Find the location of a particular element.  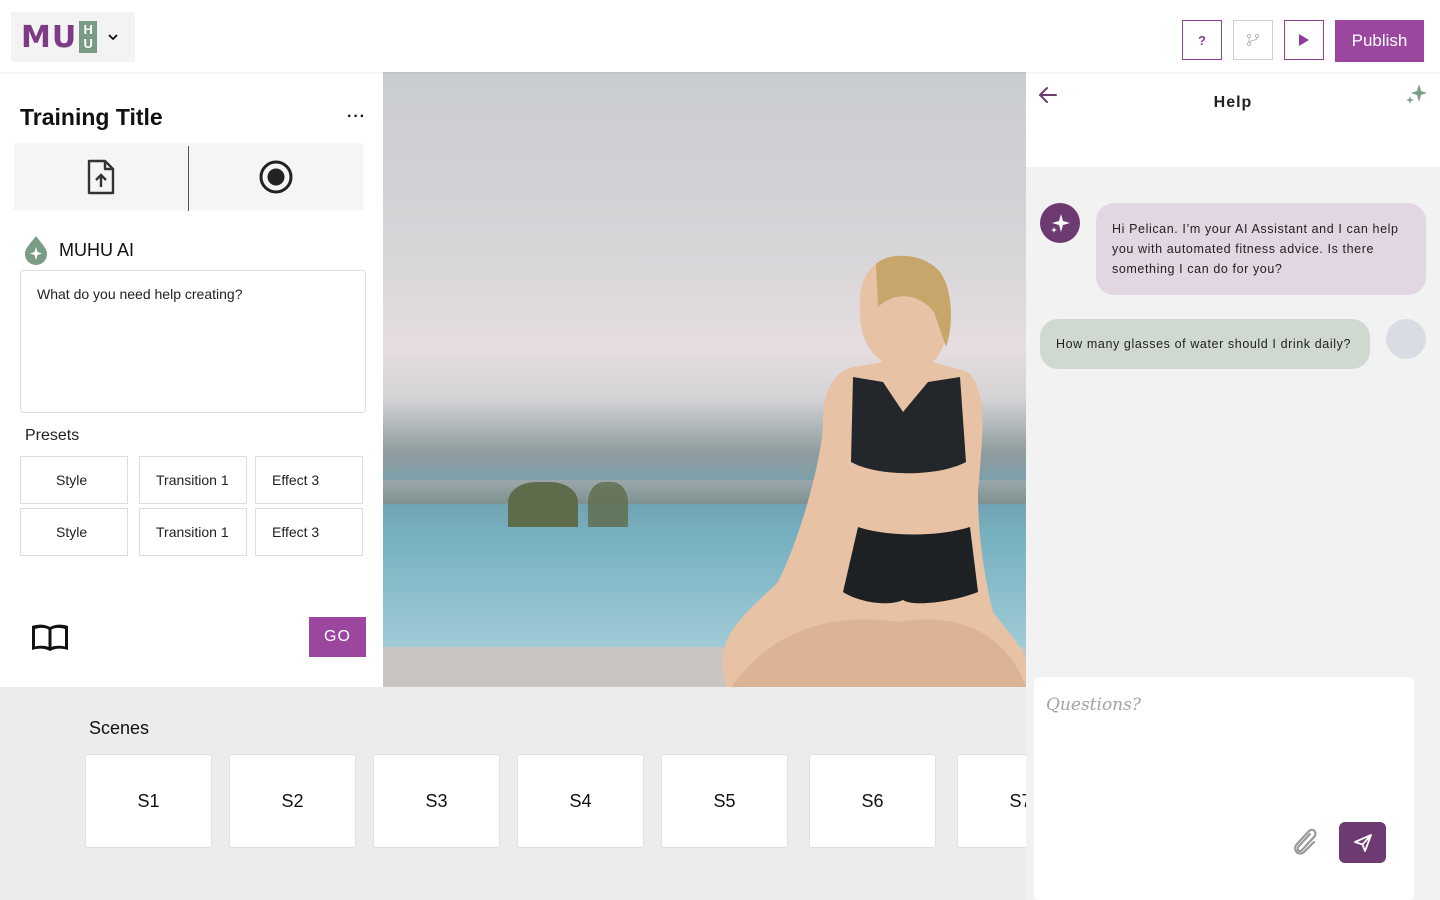

scenes-label: Scenes is located at coordinates (119, 728).